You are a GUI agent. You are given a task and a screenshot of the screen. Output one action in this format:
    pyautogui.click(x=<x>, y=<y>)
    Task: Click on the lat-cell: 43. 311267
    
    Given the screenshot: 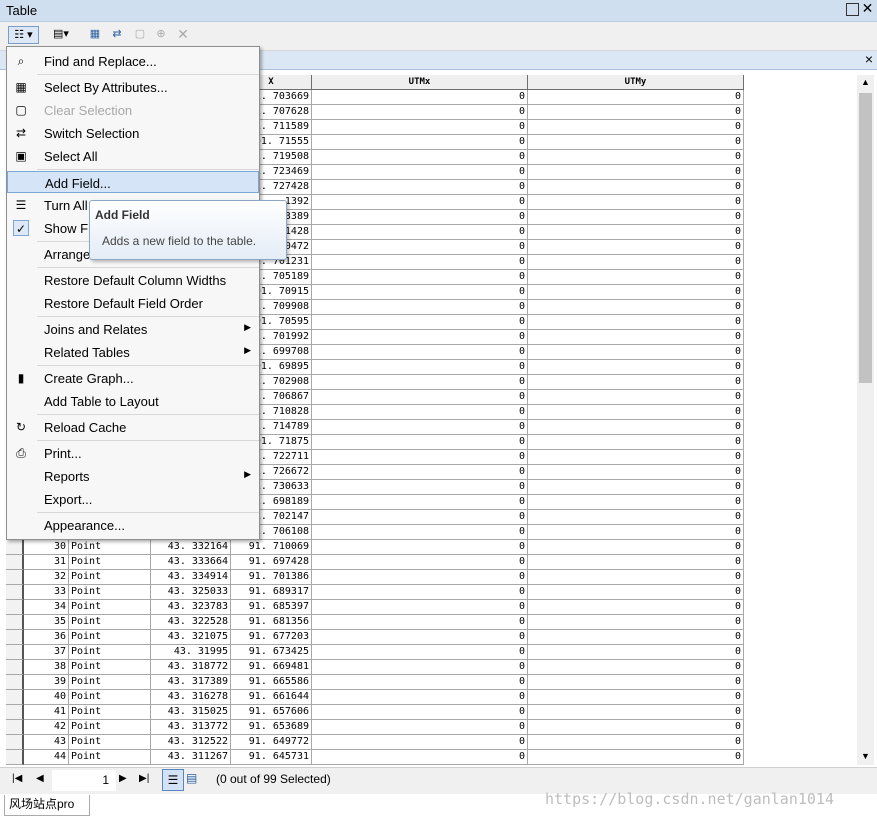 What is the action you would take?
    pyautogui.click(x=191, y=757)
    